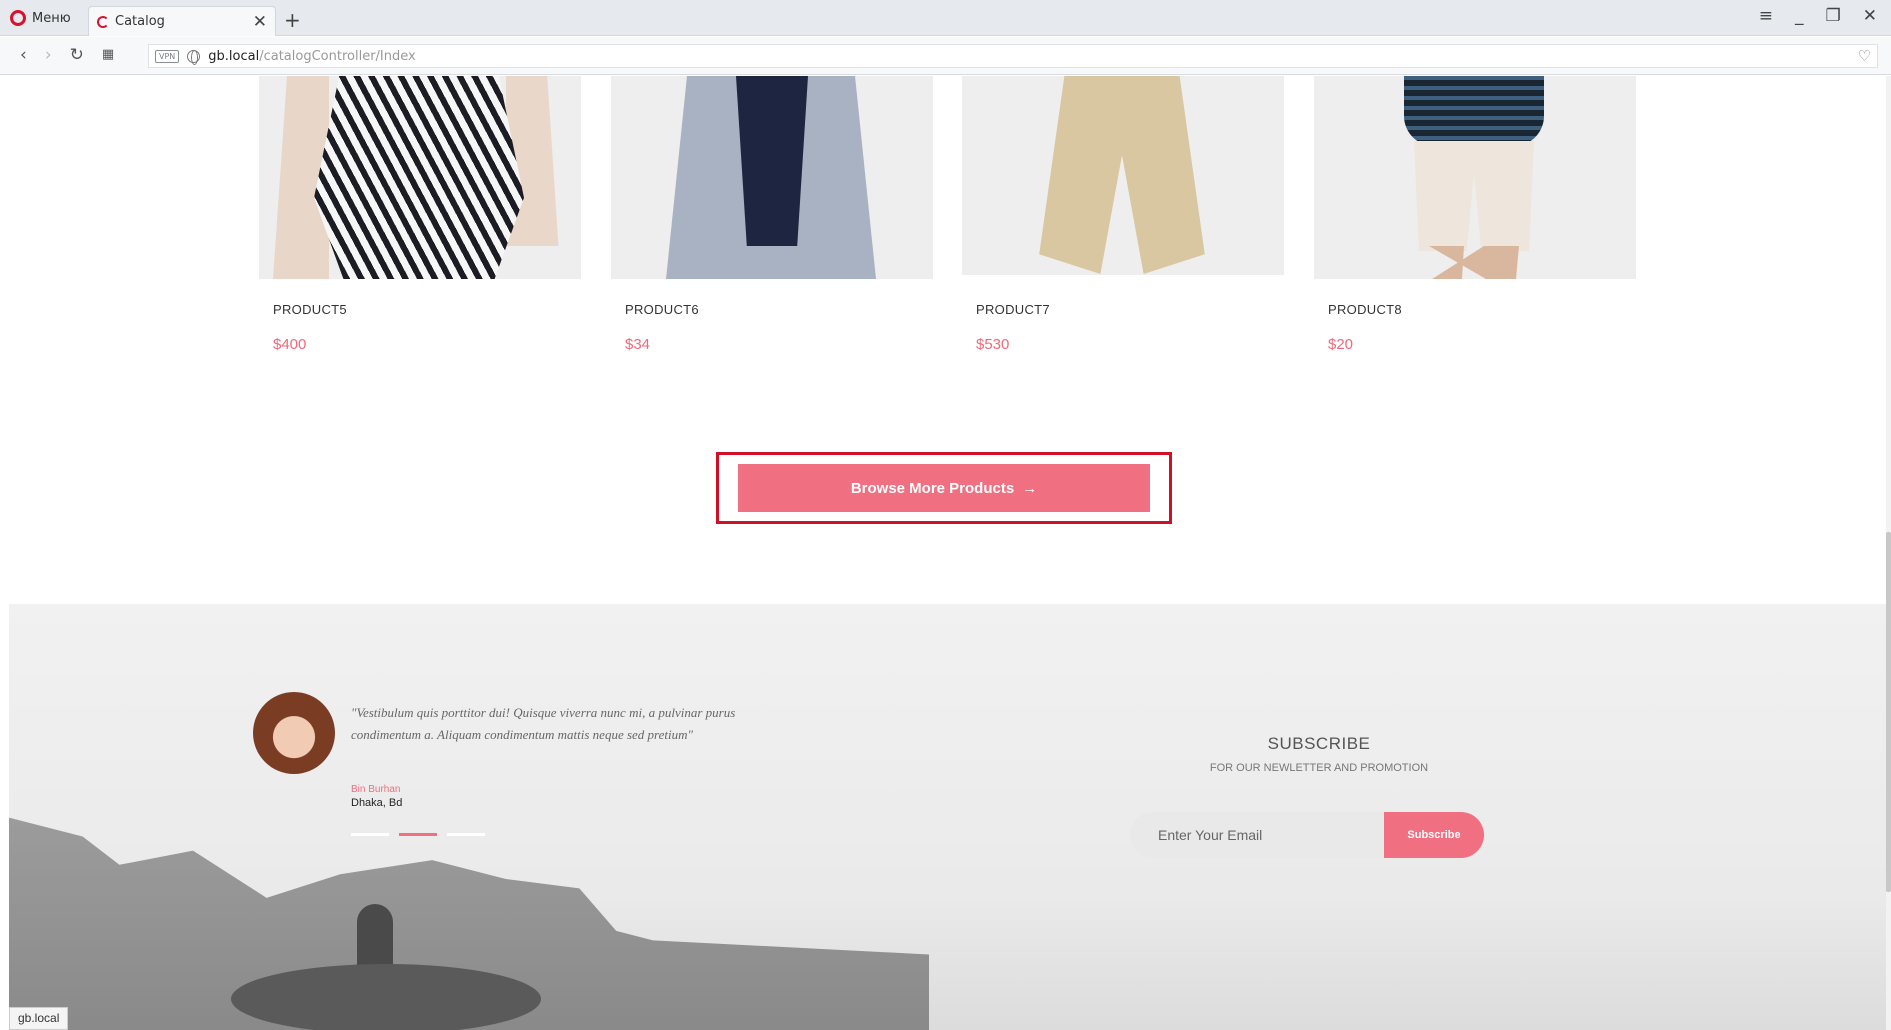 This screenshot has height=1030, width=1891. I want to click on browse-more-products-button: Browse More Products →, so click(944, 488).